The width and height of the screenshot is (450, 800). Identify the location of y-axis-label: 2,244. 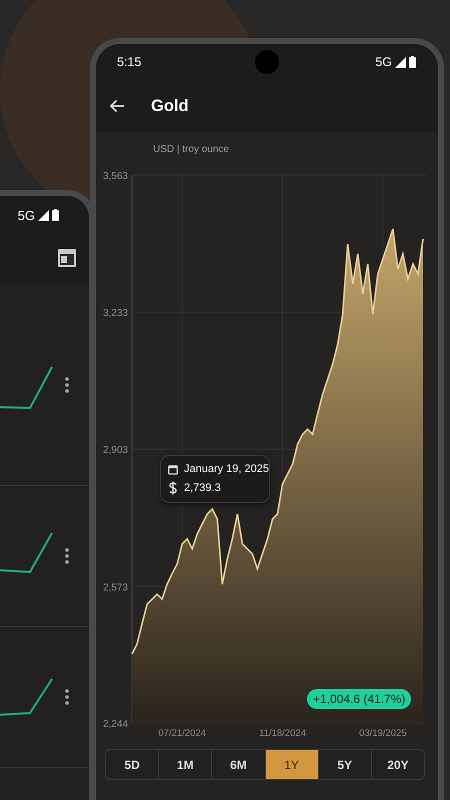
(115, 724).